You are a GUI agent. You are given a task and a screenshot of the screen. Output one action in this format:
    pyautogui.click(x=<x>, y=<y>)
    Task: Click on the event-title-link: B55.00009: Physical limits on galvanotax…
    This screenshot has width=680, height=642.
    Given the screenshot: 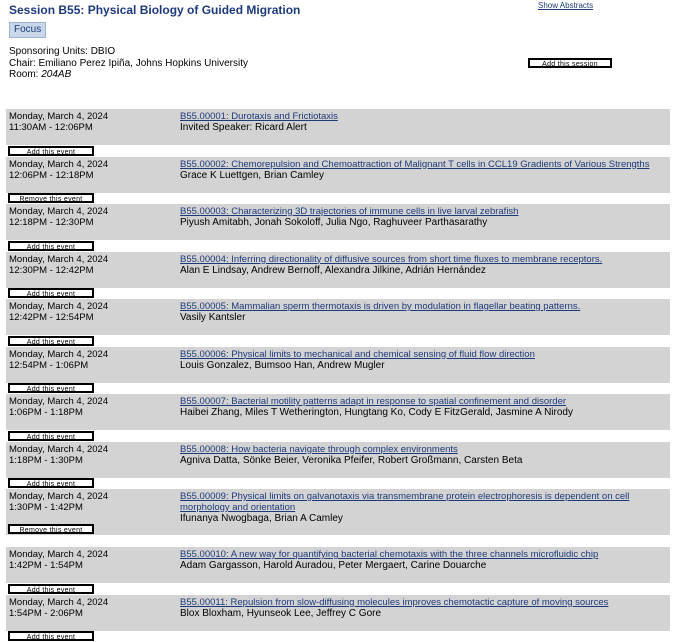 What is the action you would take?
    pyautogui.click(x=404, y=502)
    